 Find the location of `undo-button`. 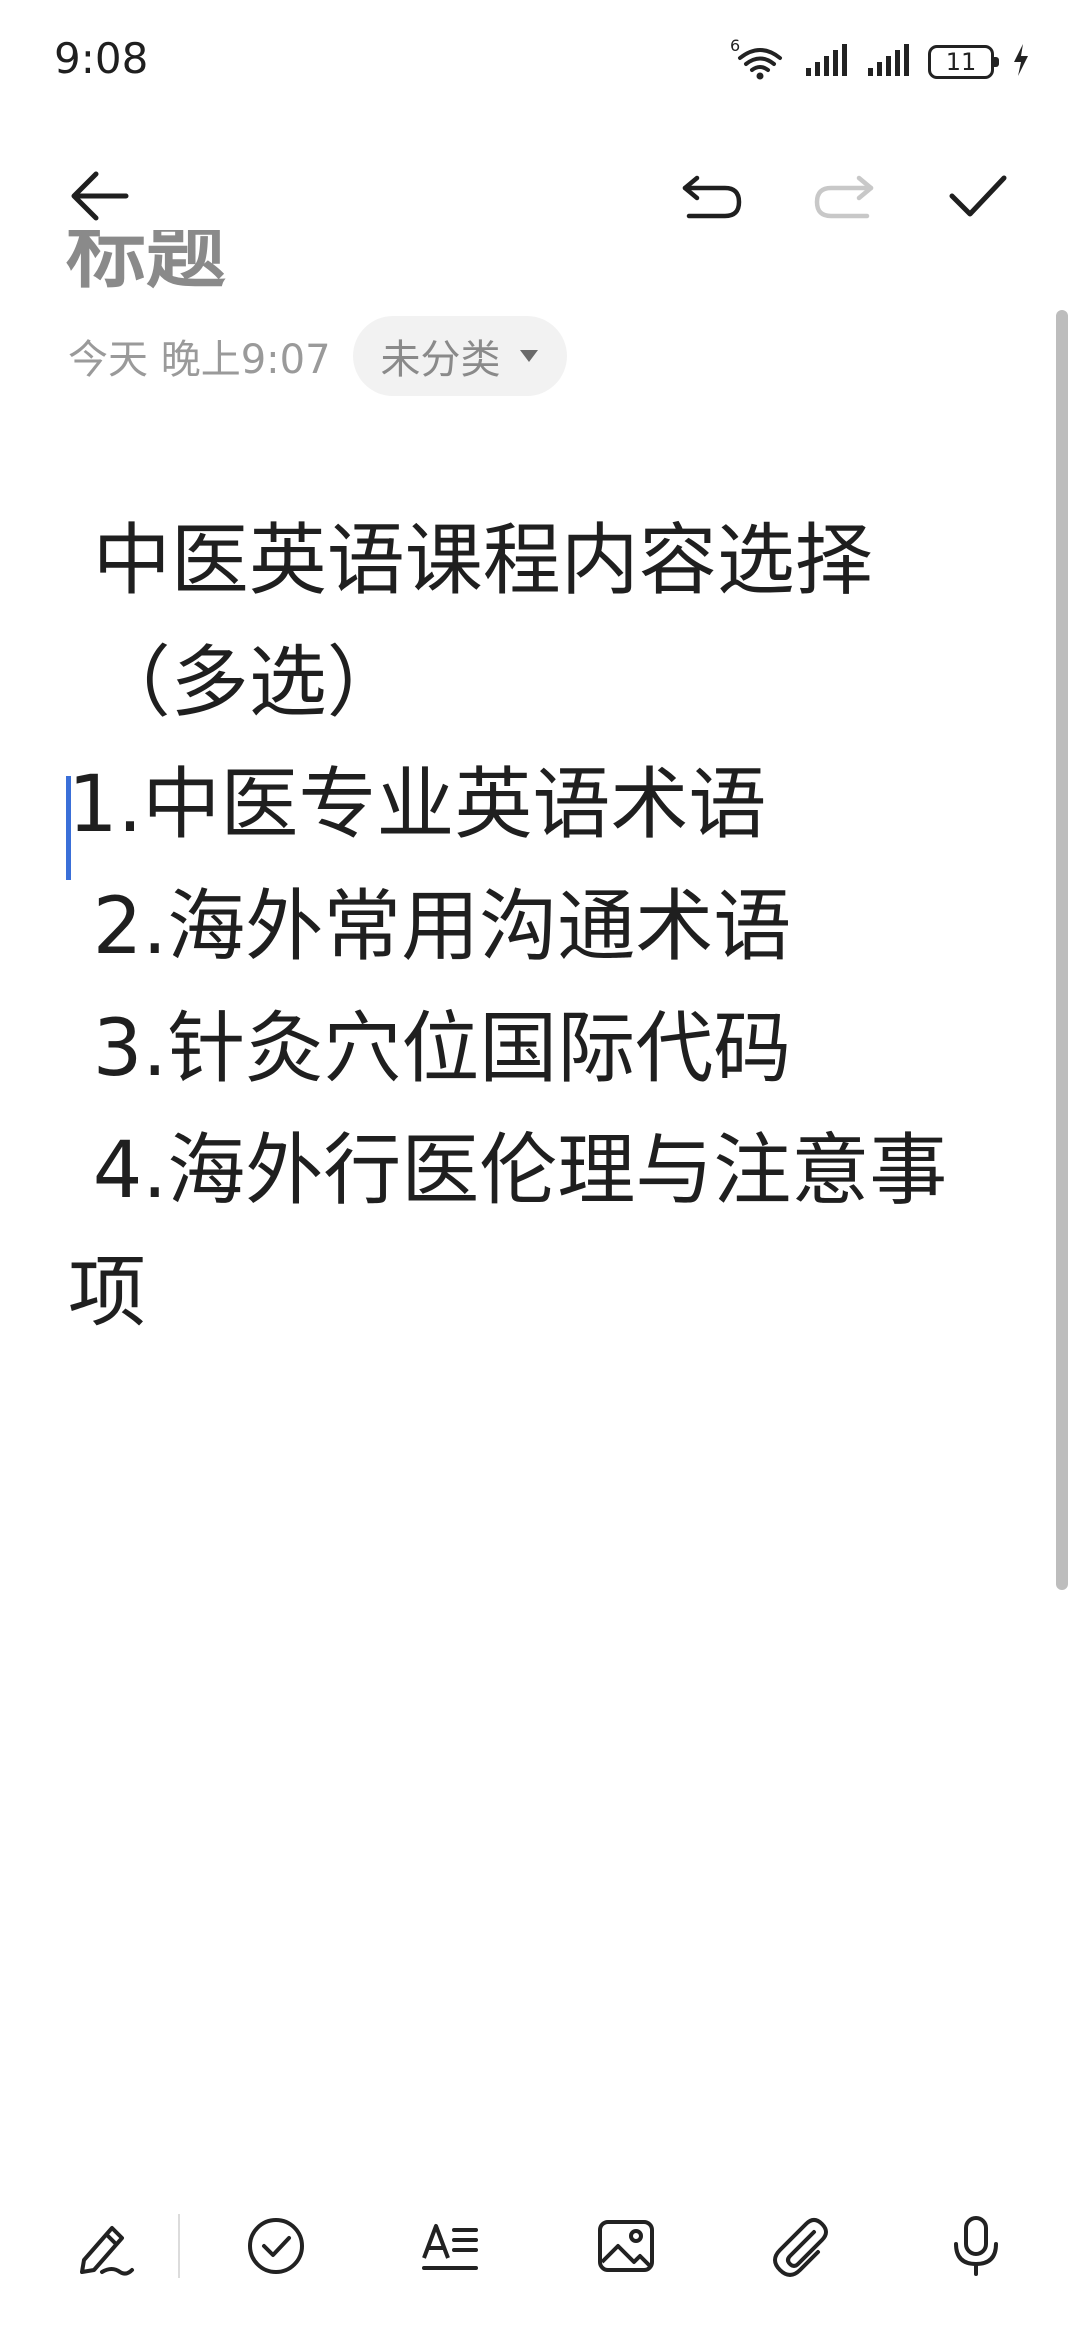

undo-button is located at coordinates (712, 196).